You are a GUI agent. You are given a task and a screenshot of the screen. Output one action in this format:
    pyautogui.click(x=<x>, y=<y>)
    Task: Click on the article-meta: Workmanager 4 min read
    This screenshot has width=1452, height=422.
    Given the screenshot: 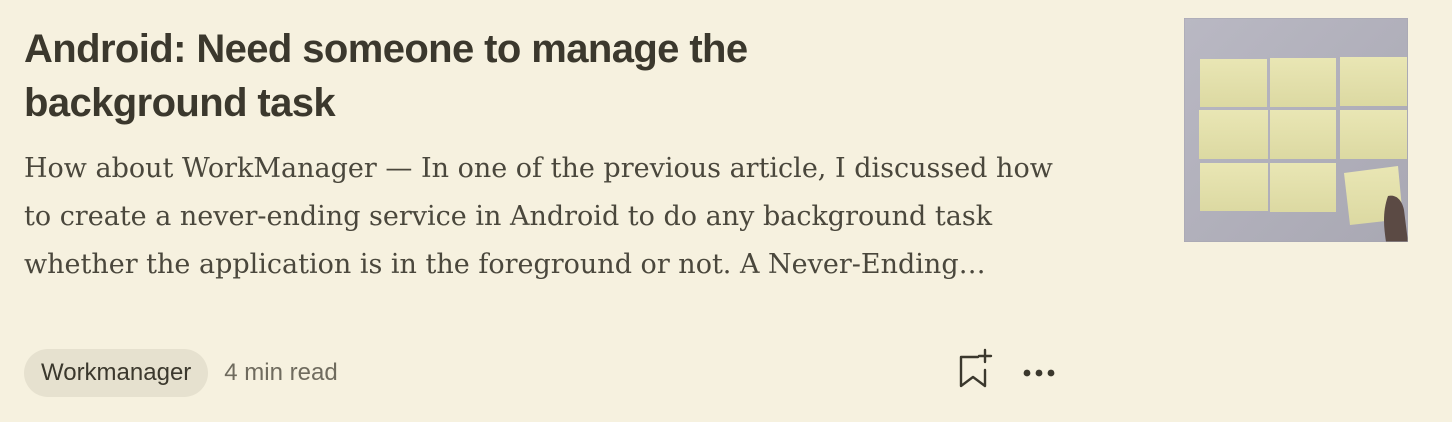 What is the action you would take?
    pyautogui.click(x=181, y=373)
    